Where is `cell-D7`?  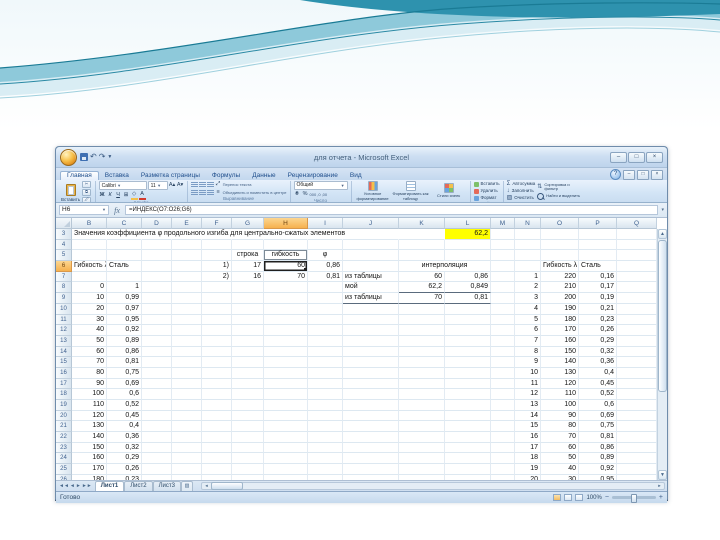
cell-D7 is located at coordinates (157, 277).